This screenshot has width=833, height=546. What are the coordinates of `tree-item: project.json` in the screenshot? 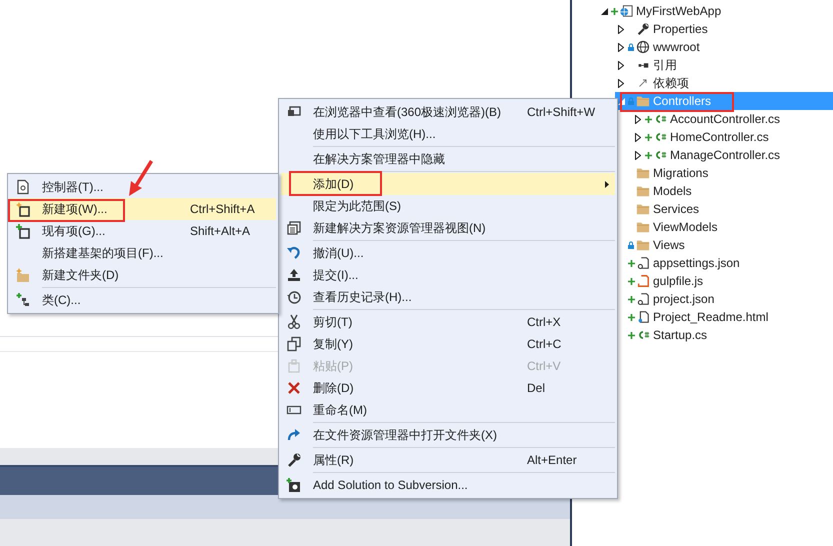 It's located at (724, 299).